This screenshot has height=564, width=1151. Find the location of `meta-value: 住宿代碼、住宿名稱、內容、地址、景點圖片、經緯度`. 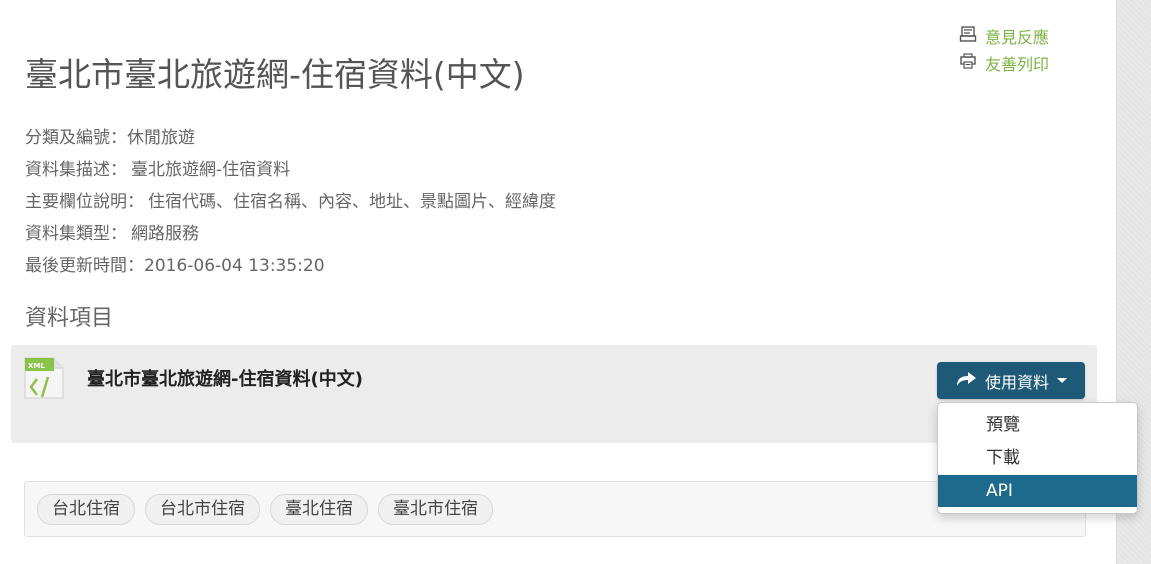

meta-value: 住宿代碼、住宿名稱、內容、地址、景點圖片、經緯度 is located at coordinates (352, 202).